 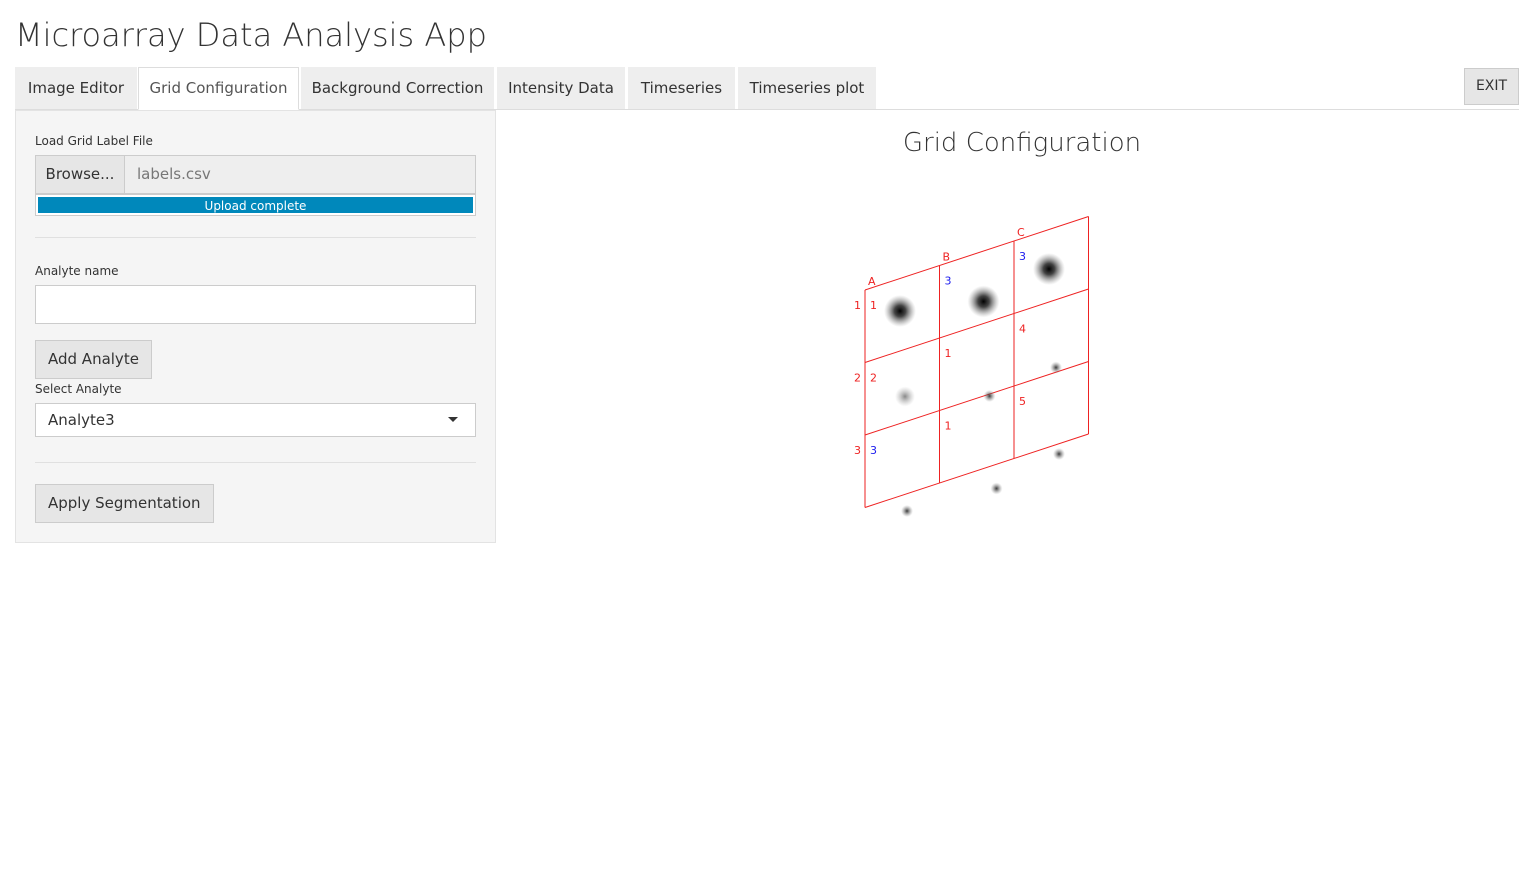 What do you see at coordinates (77, 271) in the screenshot?
I see `analyte-name-label: Analyte name` at bounding box center [77, 271].